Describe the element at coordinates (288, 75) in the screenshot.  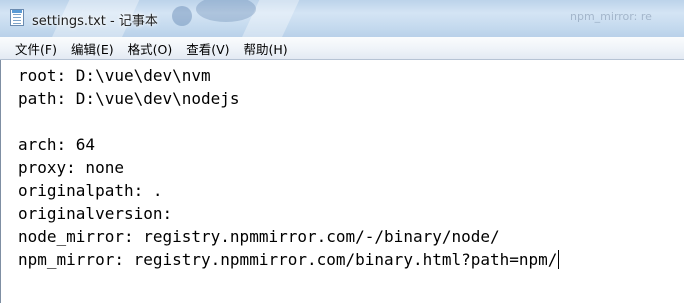
I see `text-line: root: D:\vue\dev\nvm` at that location.